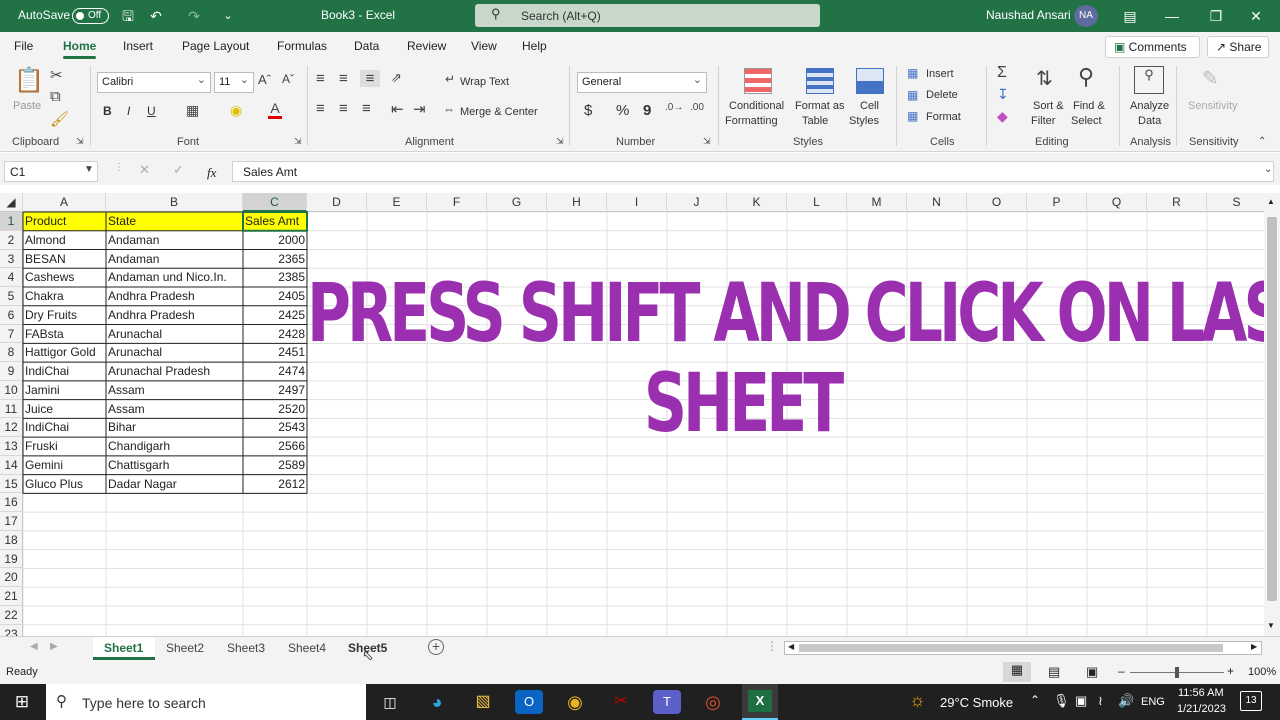 Image resolution: width=1280 pixels, height=720 pixels. Describe the element at coordinates (178, 170) in the screenshot. I see `enter-icon: ✓` at that location.